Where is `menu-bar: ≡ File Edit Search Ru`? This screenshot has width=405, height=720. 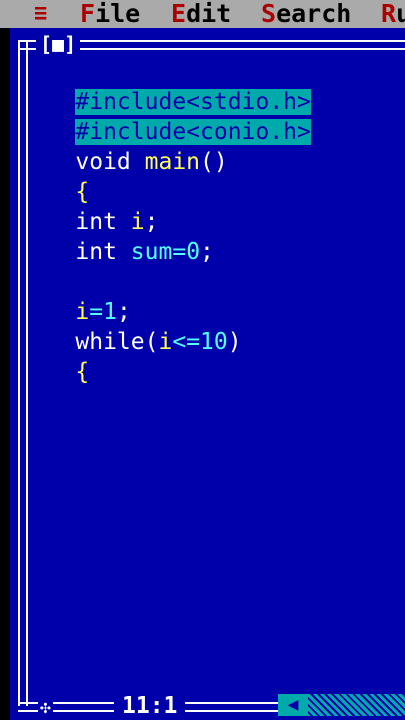
menu-bar: ≡ File Edit Search Ru is located at coordinates (202, 14).